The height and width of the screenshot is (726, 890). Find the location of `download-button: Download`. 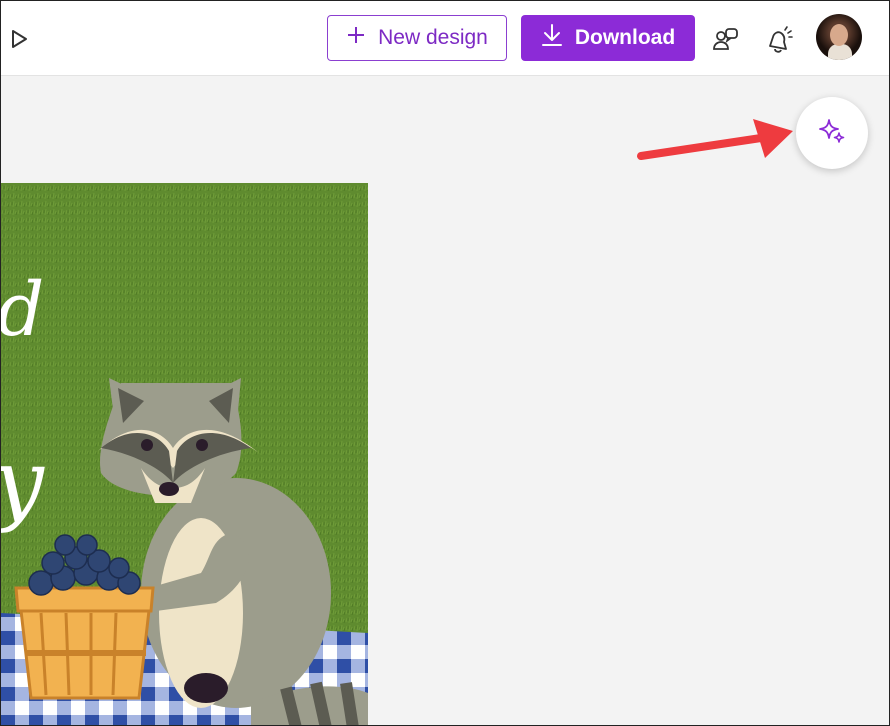

download-button: Download is located at coordinates (608, 38).